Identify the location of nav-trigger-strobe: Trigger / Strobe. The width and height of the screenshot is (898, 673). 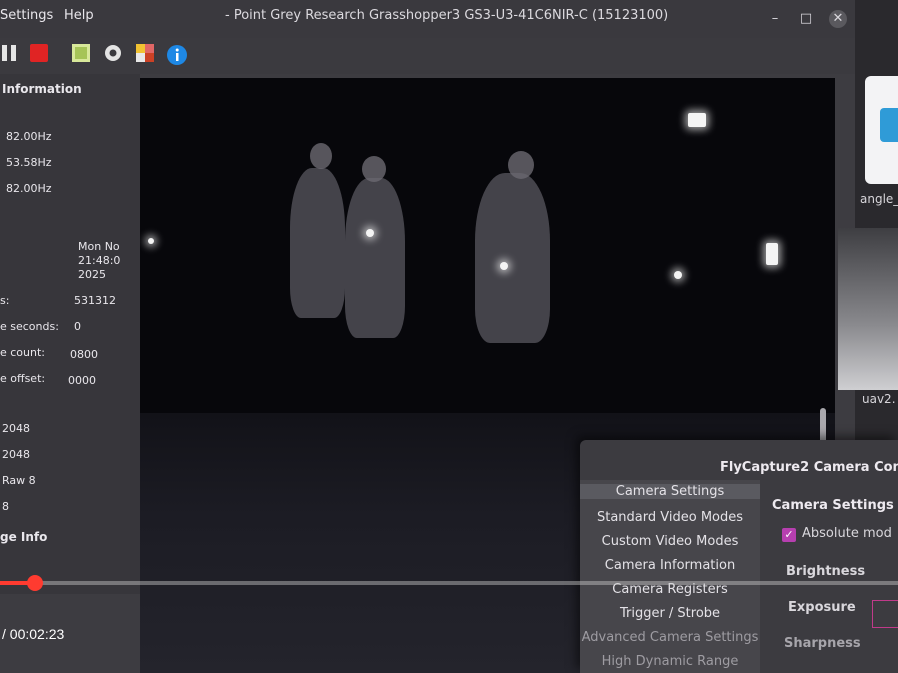
(670, 613).